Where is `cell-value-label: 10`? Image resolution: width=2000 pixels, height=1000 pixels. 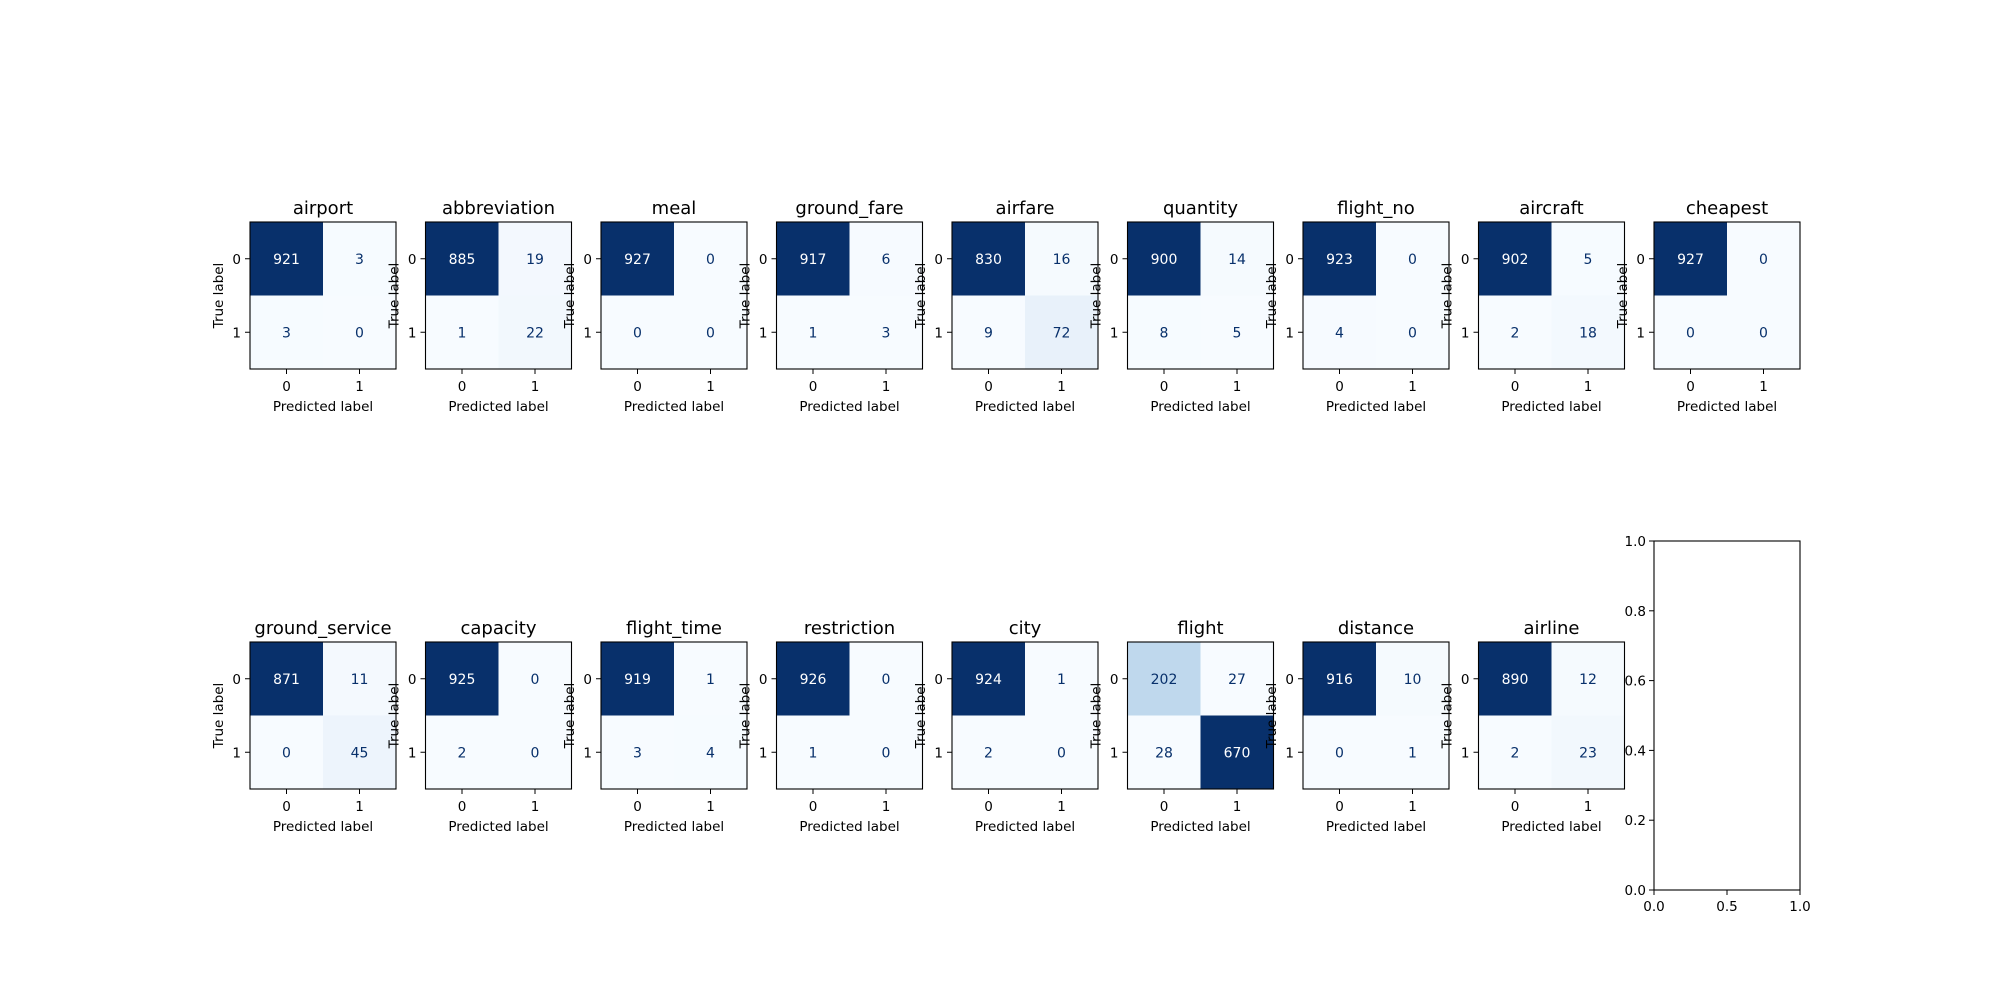
cell-value-label: 10 is located at coordinates (1413, 680).